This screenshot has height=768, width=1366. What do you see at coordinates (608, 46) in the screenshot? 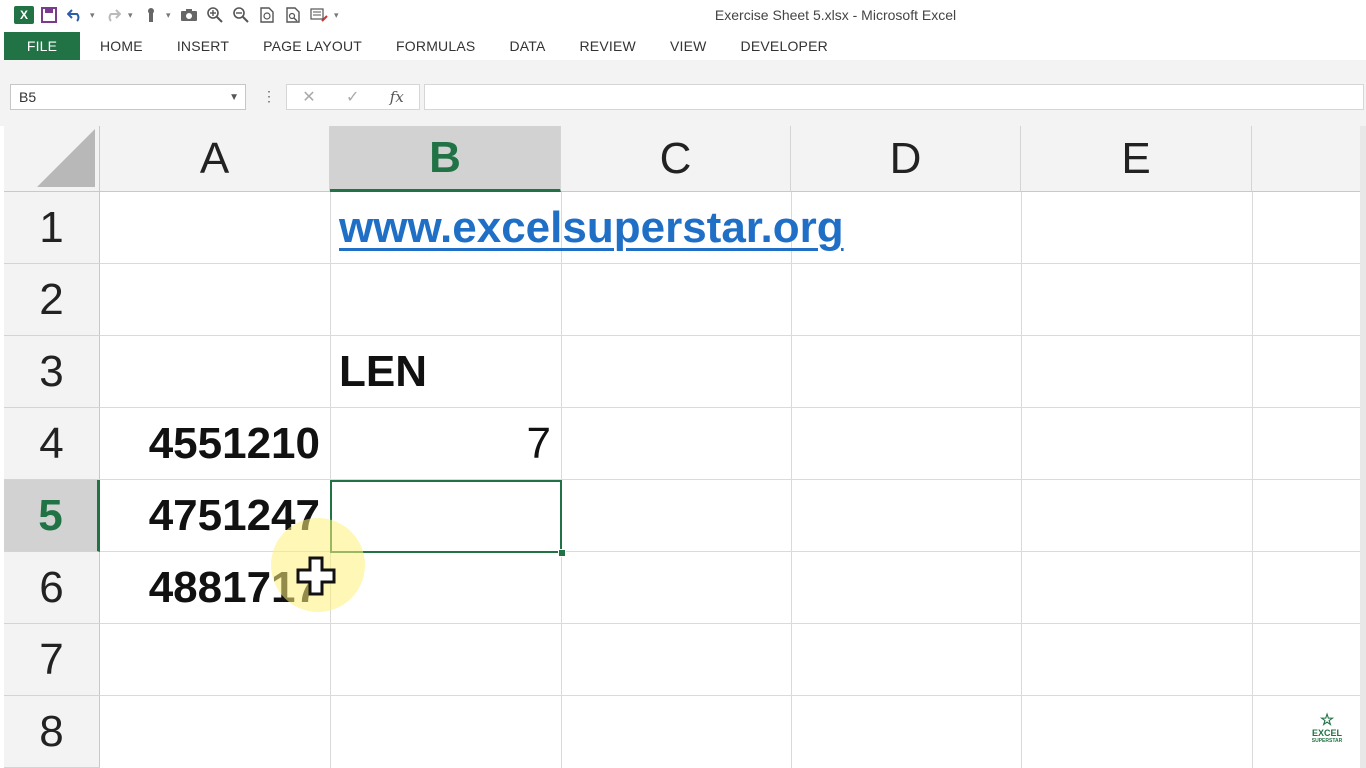
I see `tab-review: REVIEW` at bounding box center [608, 46].